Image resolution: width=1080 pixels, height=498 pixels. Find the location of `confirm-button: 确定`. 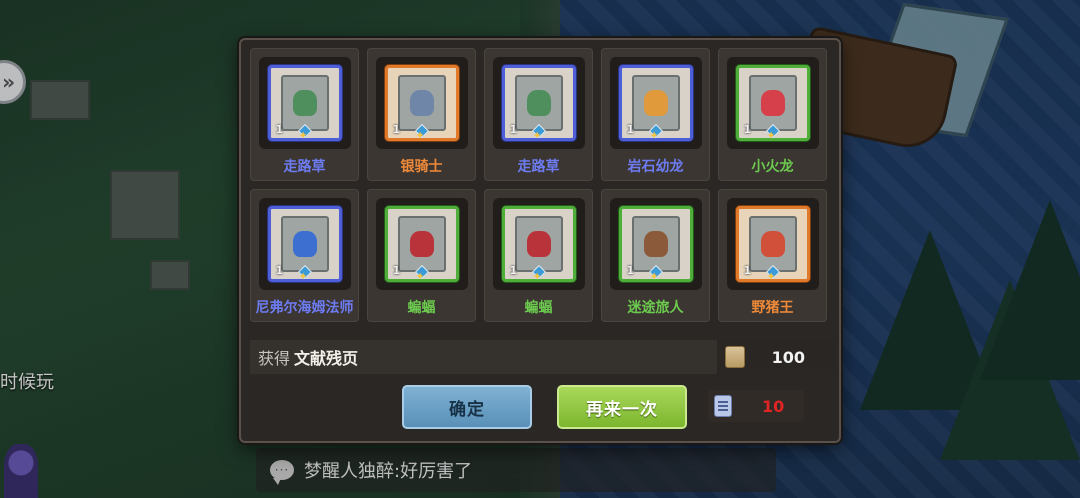

confirm-button: 确定 is located at coordinates (467, 407).